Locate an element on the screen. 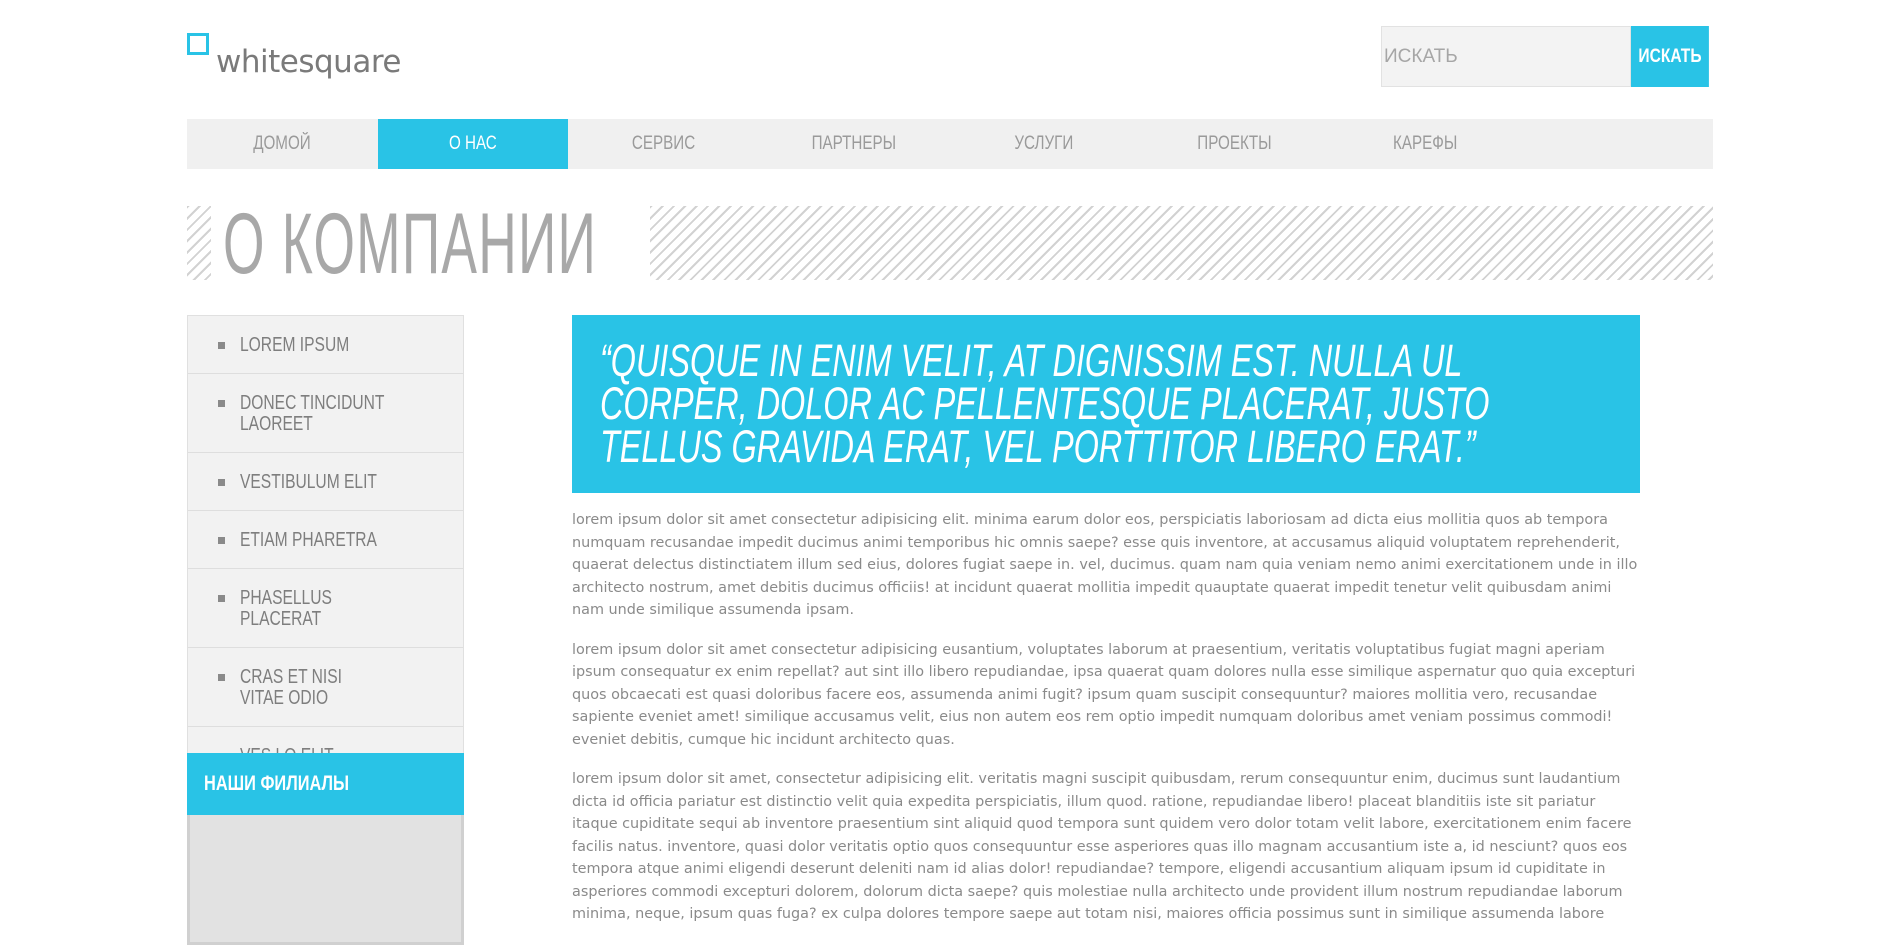  page-title: О КОМПАНИИ is located at coordinates (410, 244).